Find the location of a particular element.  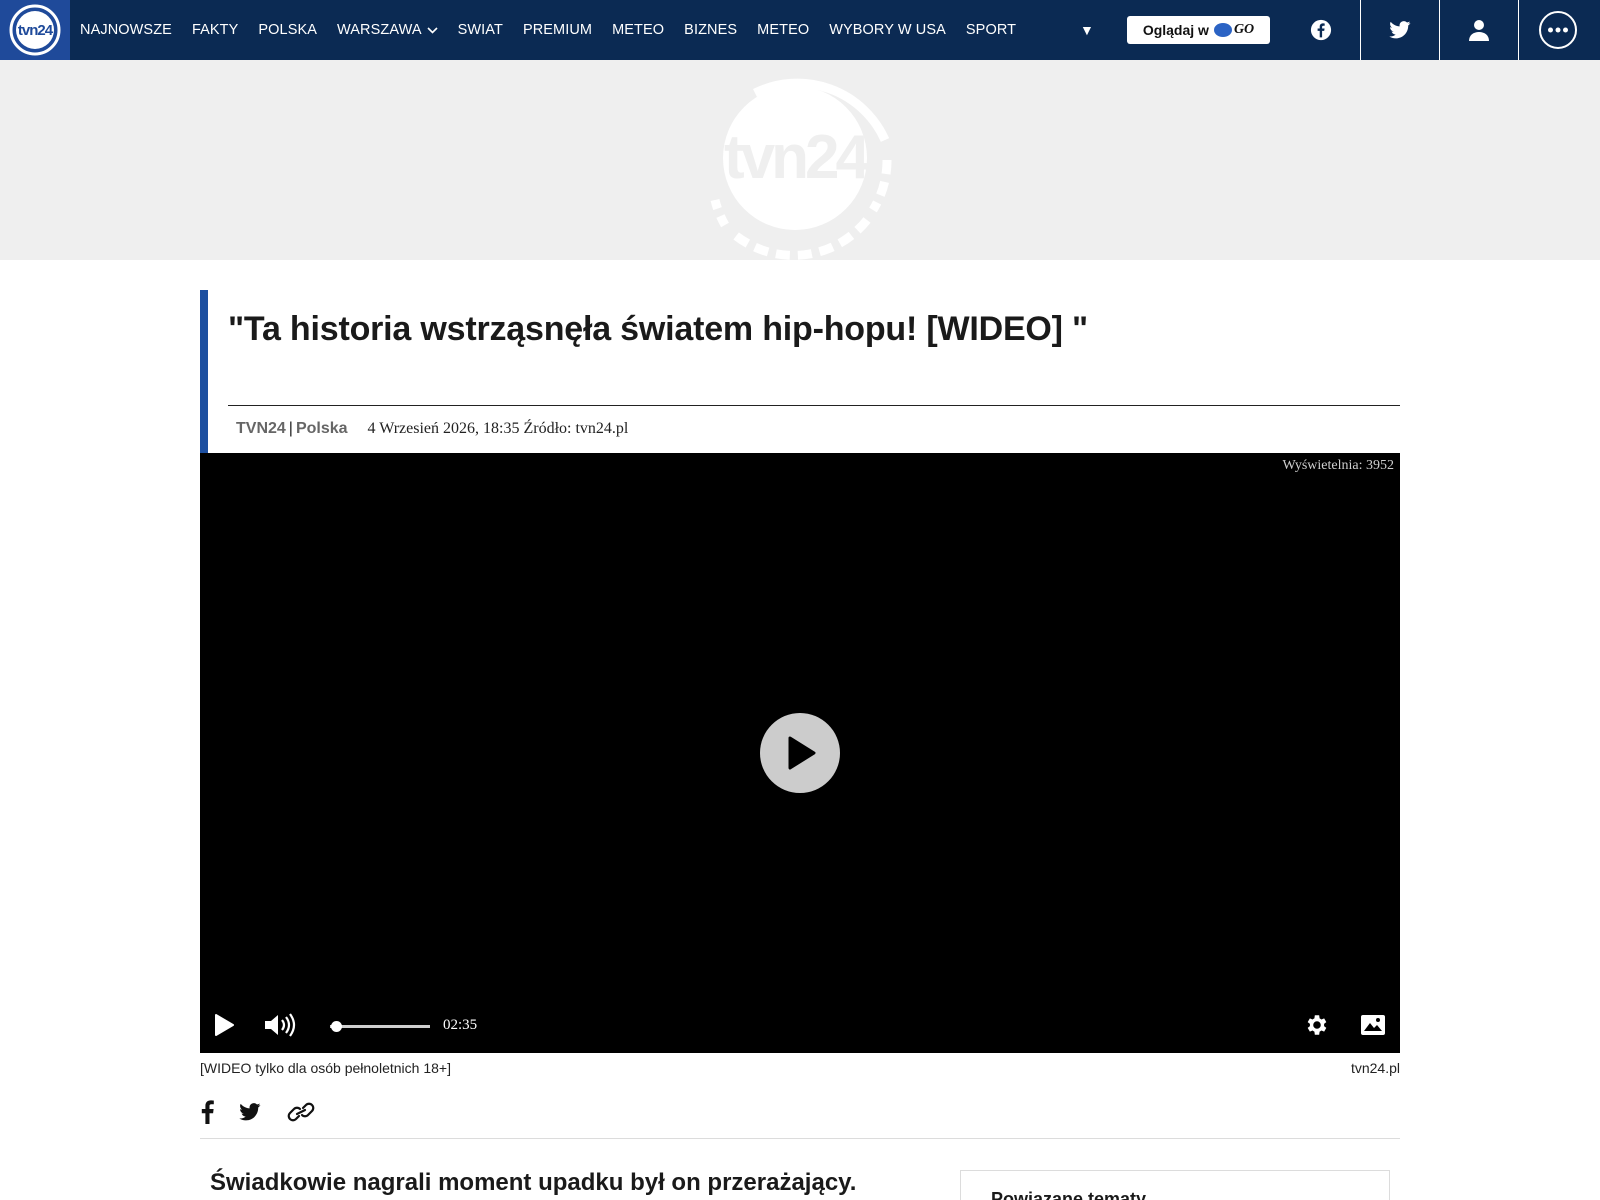

gear-icon is located at coordinates (1317, 1025).